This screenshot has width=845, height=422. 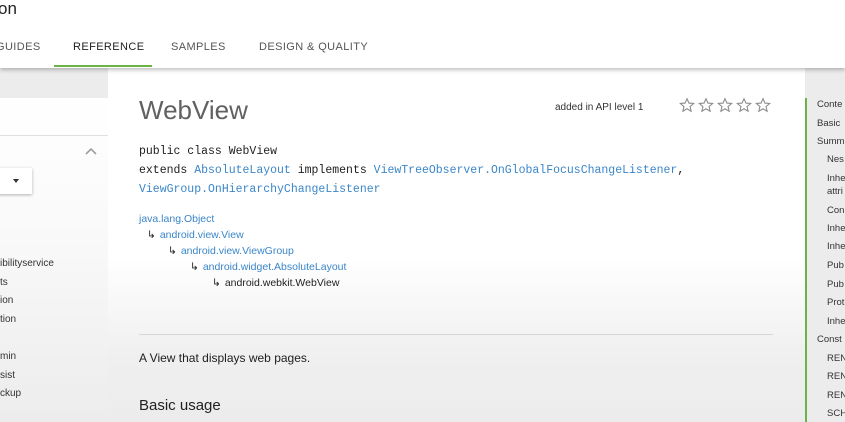 What do you see at coordinates (225, 358) in the screenshot?
I see `class-description: A View that displays web pages.` at bounding box center [225, 358].